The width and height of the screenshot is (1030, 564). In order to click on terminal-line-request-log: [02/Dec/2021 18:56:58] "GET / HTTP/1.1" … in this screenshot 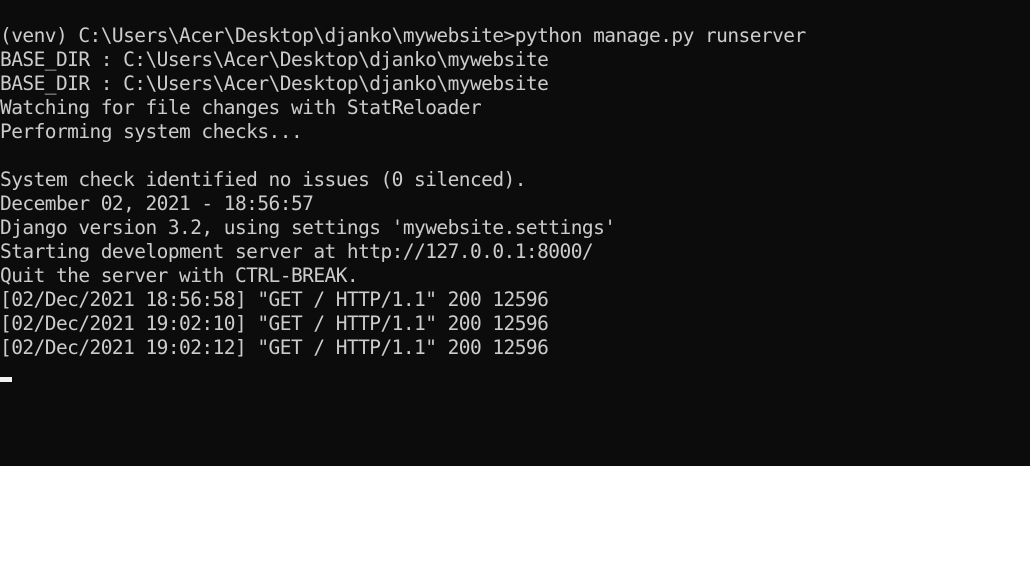, I will do `click(274, 299)`.